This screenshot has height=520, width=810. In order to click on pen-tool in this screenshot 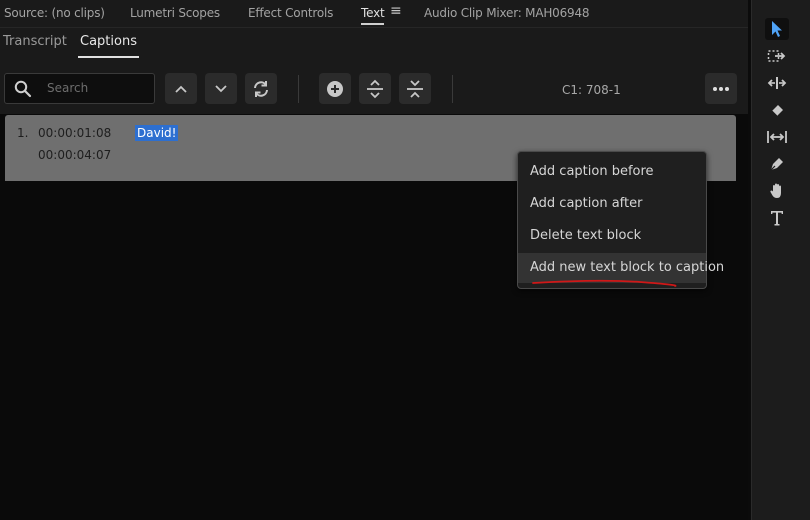, I will do `click(777, 164)`.